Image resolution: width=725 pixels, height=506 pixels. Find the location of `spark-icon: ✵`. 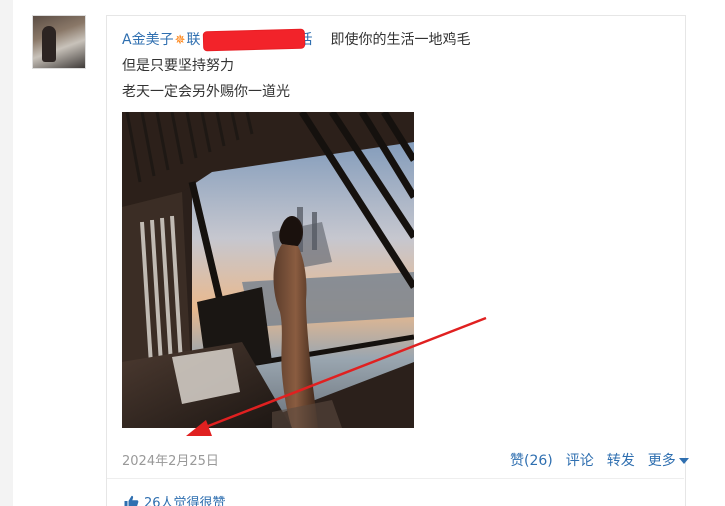

spark-icon: ✵ is located at coordinates (180, 40).